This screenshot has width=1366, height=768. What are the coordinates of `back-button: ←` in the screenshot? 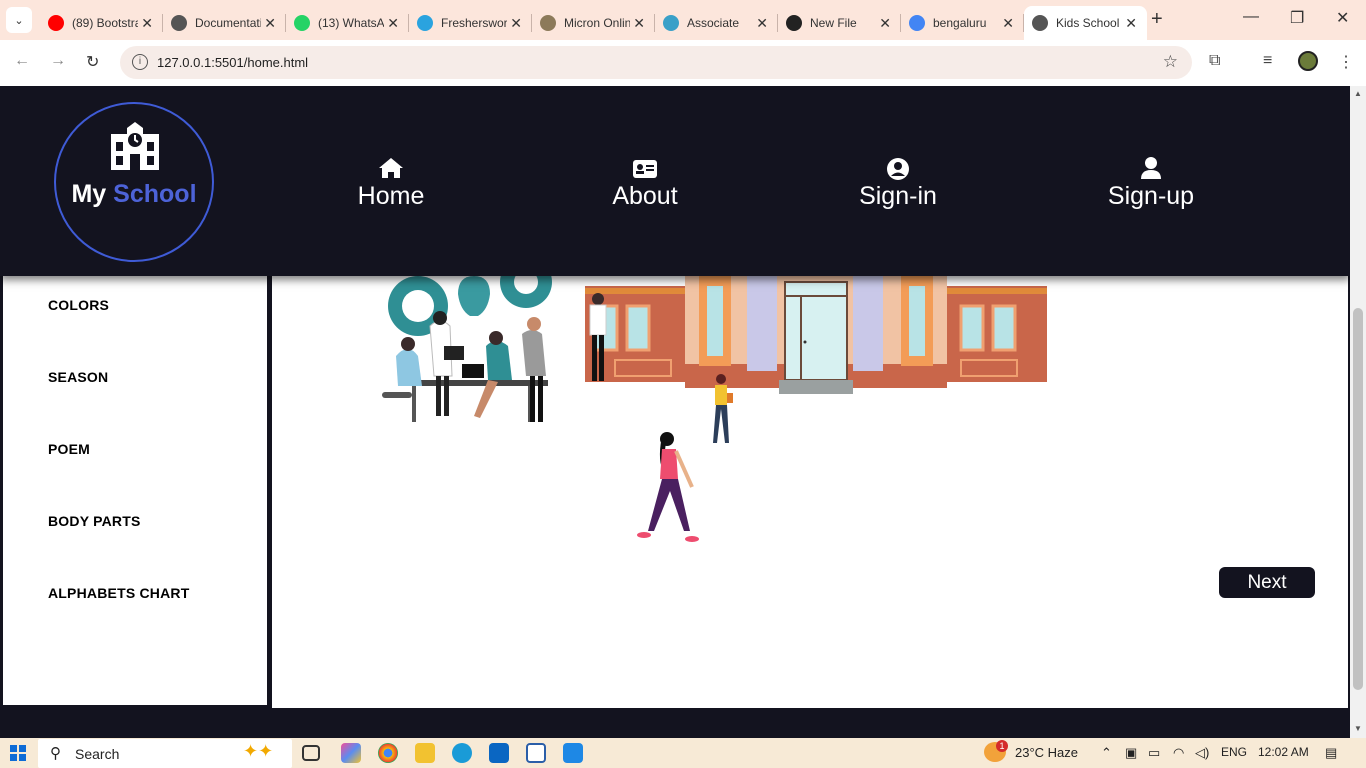 It's located at (22, 61).